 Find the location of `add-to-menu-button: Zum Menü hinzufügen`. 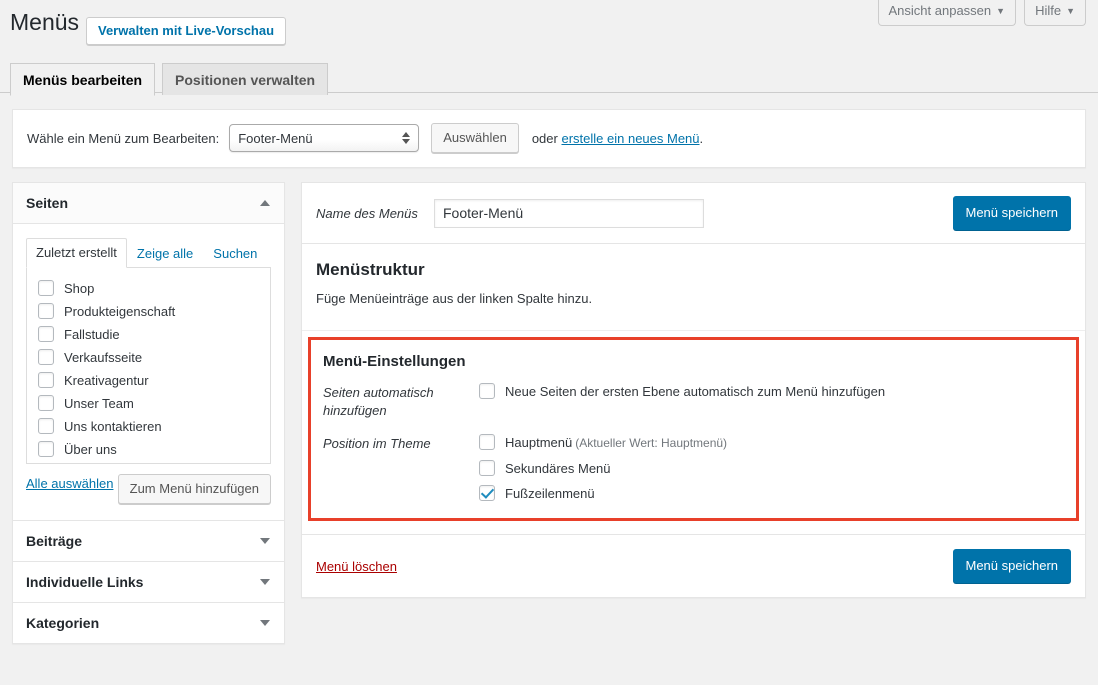

add-to-menu-button: Zum Menü hinzufügen is located at coordinates (194, 489).